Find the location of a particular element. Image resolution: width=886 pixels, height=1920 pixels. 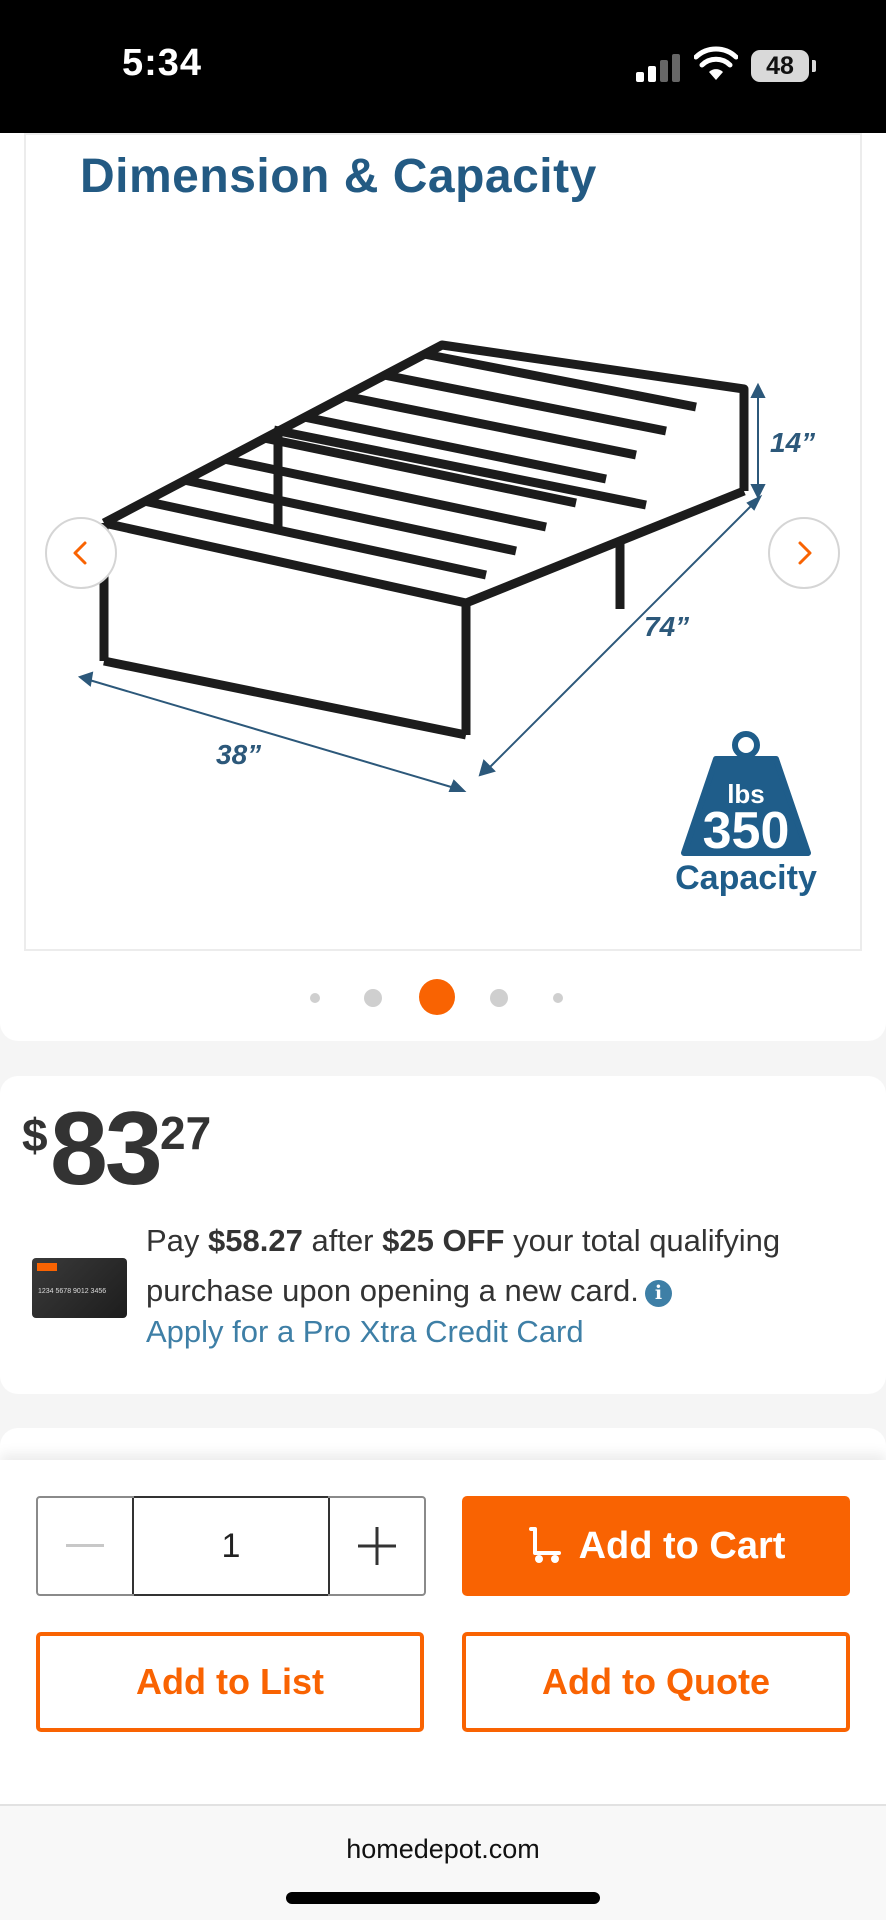

browser-address-bar: homedepot.com is located at coordinates (443, 1862).